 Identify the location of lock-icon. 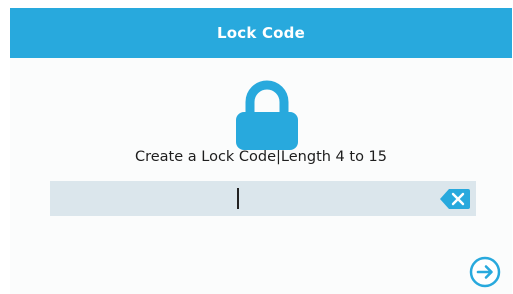
(267, 114).